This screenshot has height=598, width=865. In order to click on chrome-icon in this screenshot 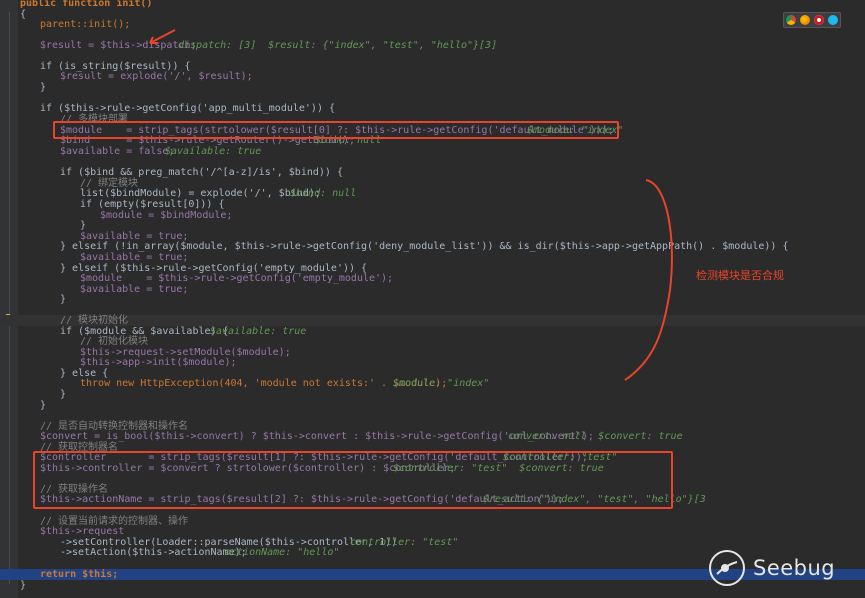, I will do `click(791, 20)`.